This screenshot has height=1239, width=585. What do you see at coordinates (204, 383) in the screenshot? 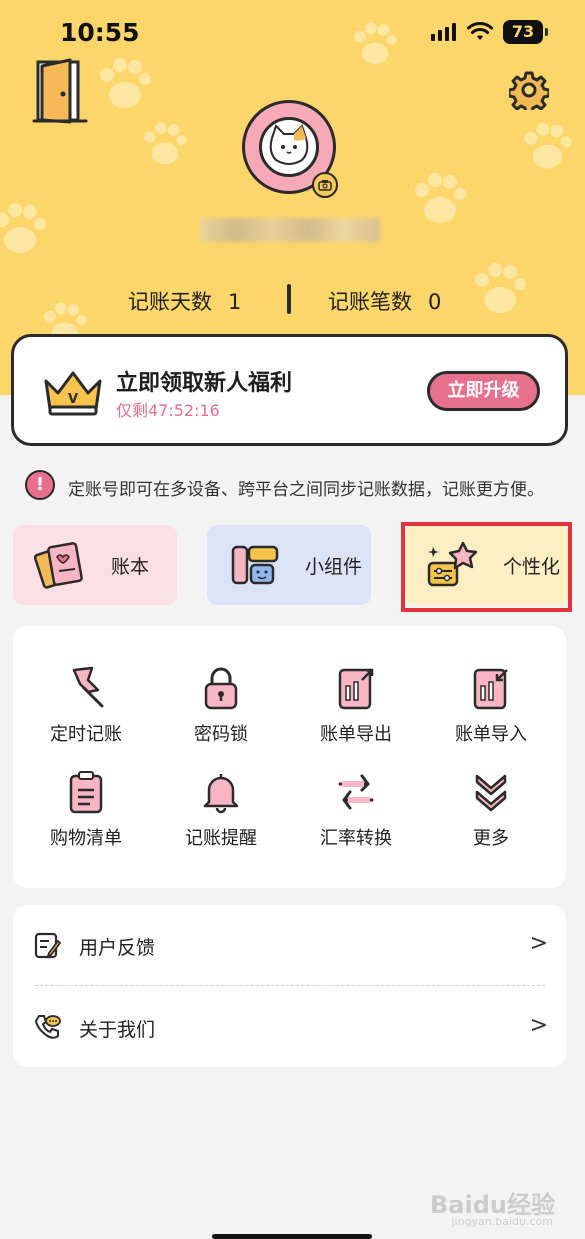
I see `promo-title: 立即领取新人福利` at bounding box center [204, 383].